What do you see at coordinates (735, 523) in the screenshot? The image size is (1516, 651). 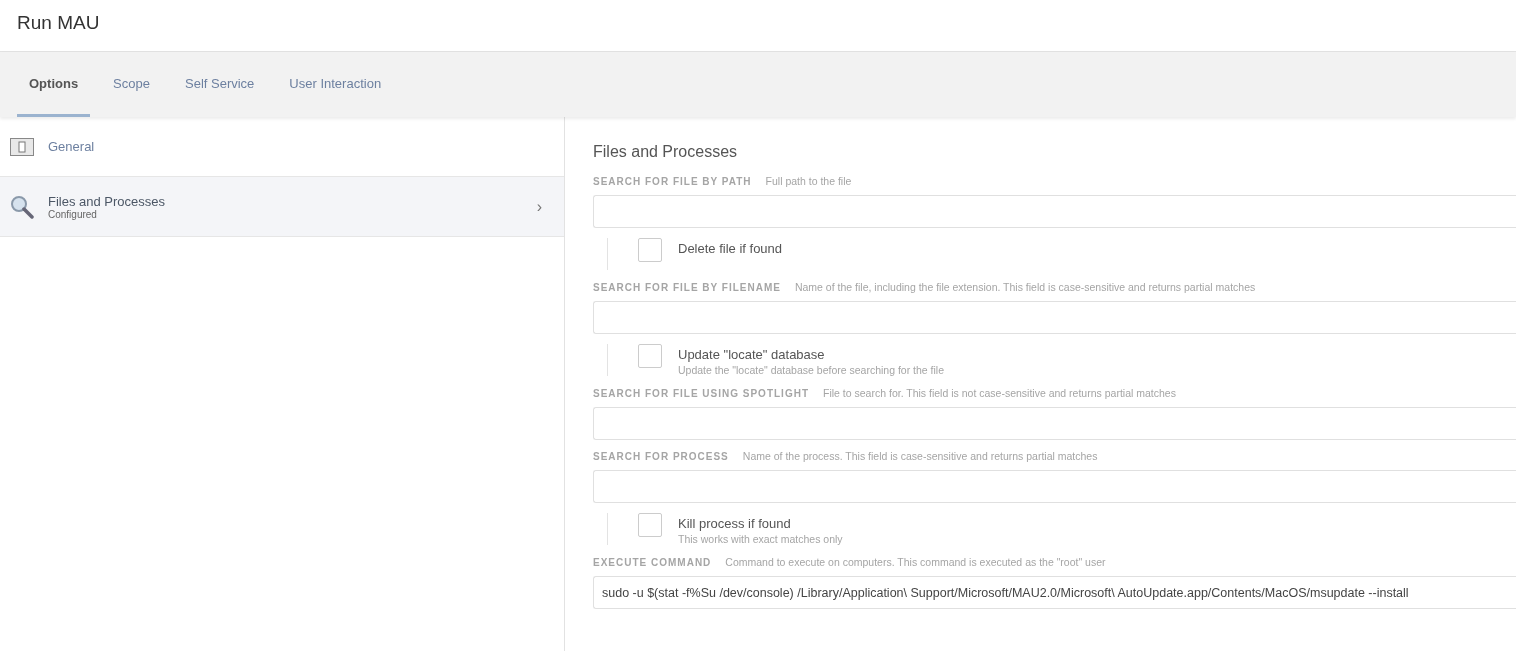 I see `checkbox-label: Kill process if found` at bounding box center [735, 523].